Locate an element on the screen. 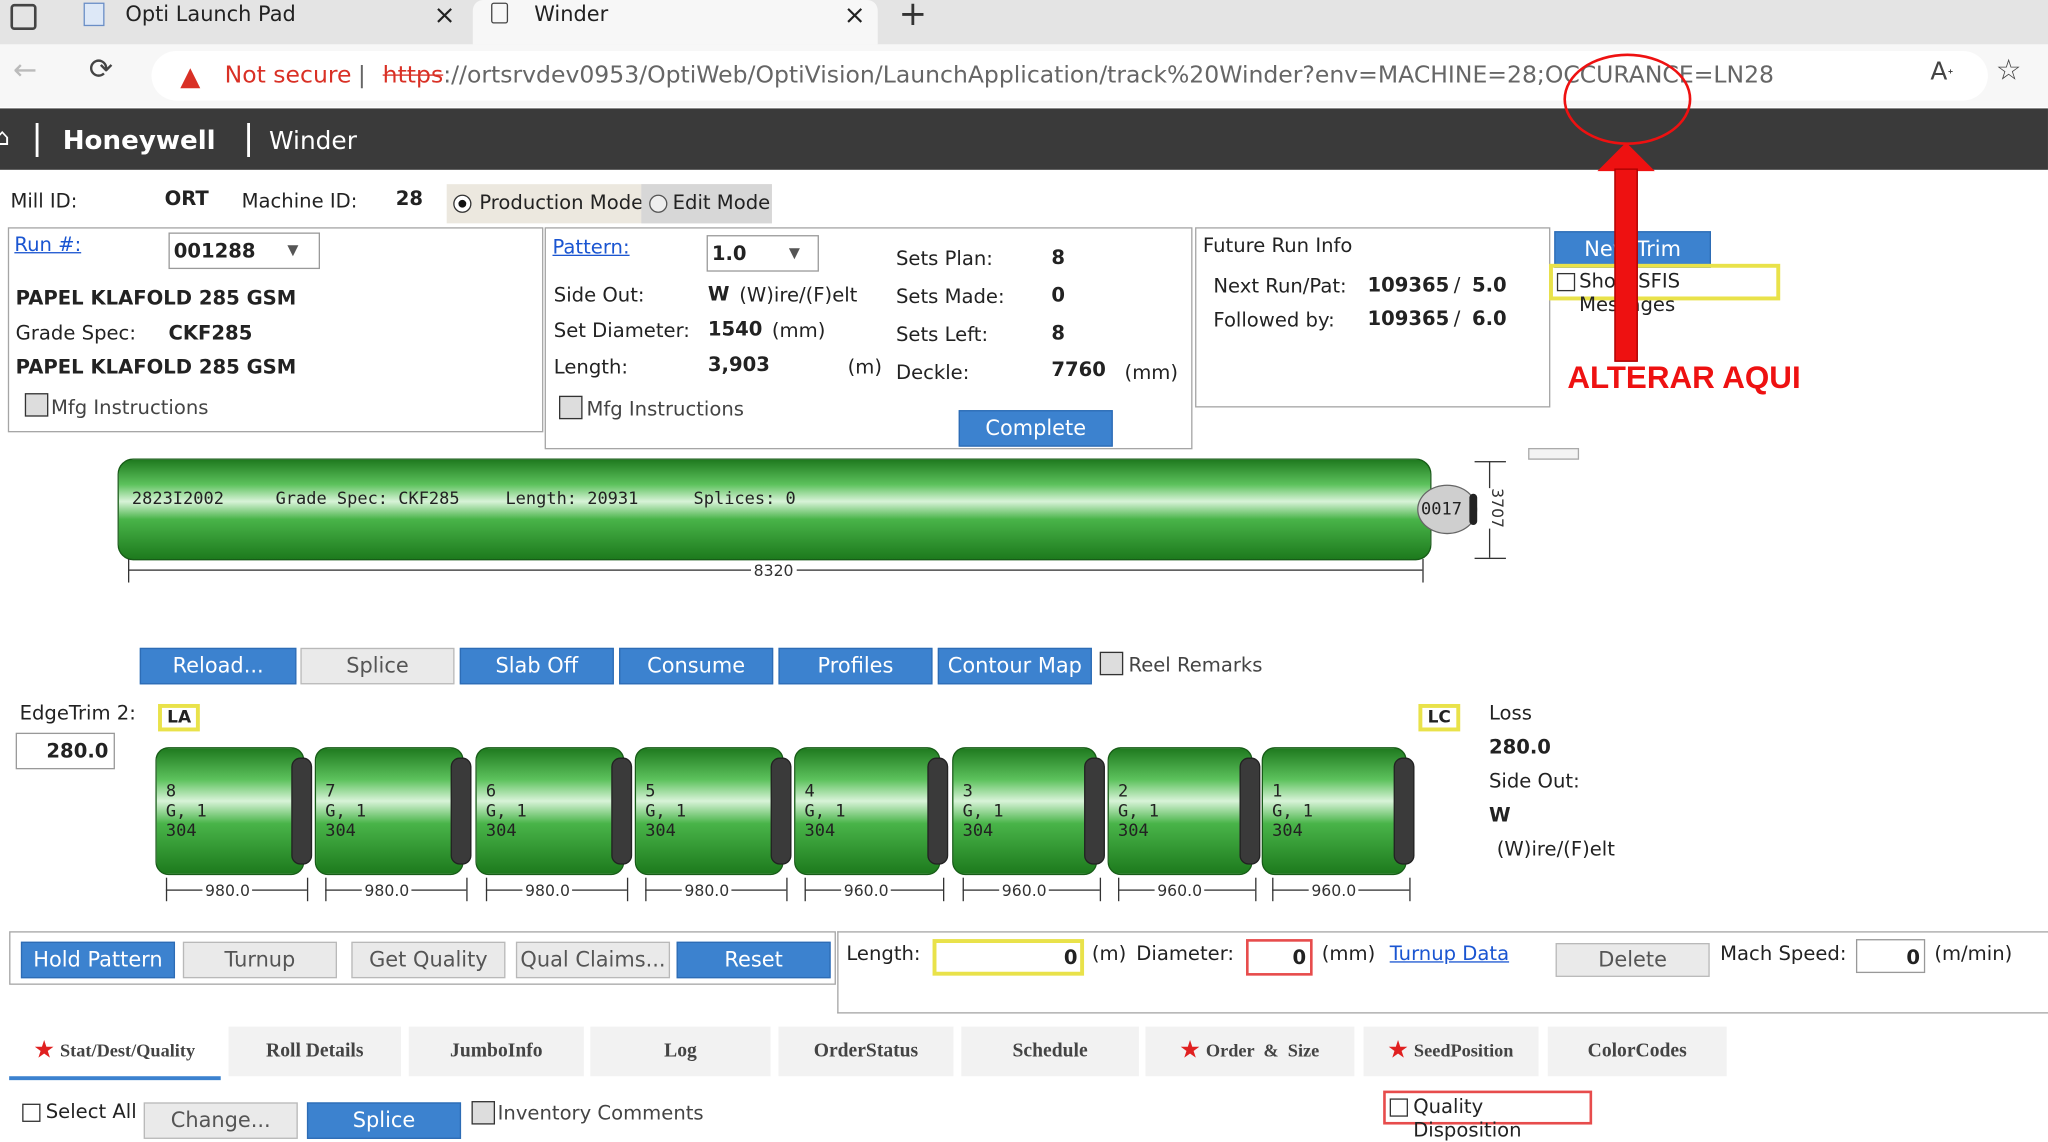  inventory-comments-icon is located at coordinates (483, 1113).